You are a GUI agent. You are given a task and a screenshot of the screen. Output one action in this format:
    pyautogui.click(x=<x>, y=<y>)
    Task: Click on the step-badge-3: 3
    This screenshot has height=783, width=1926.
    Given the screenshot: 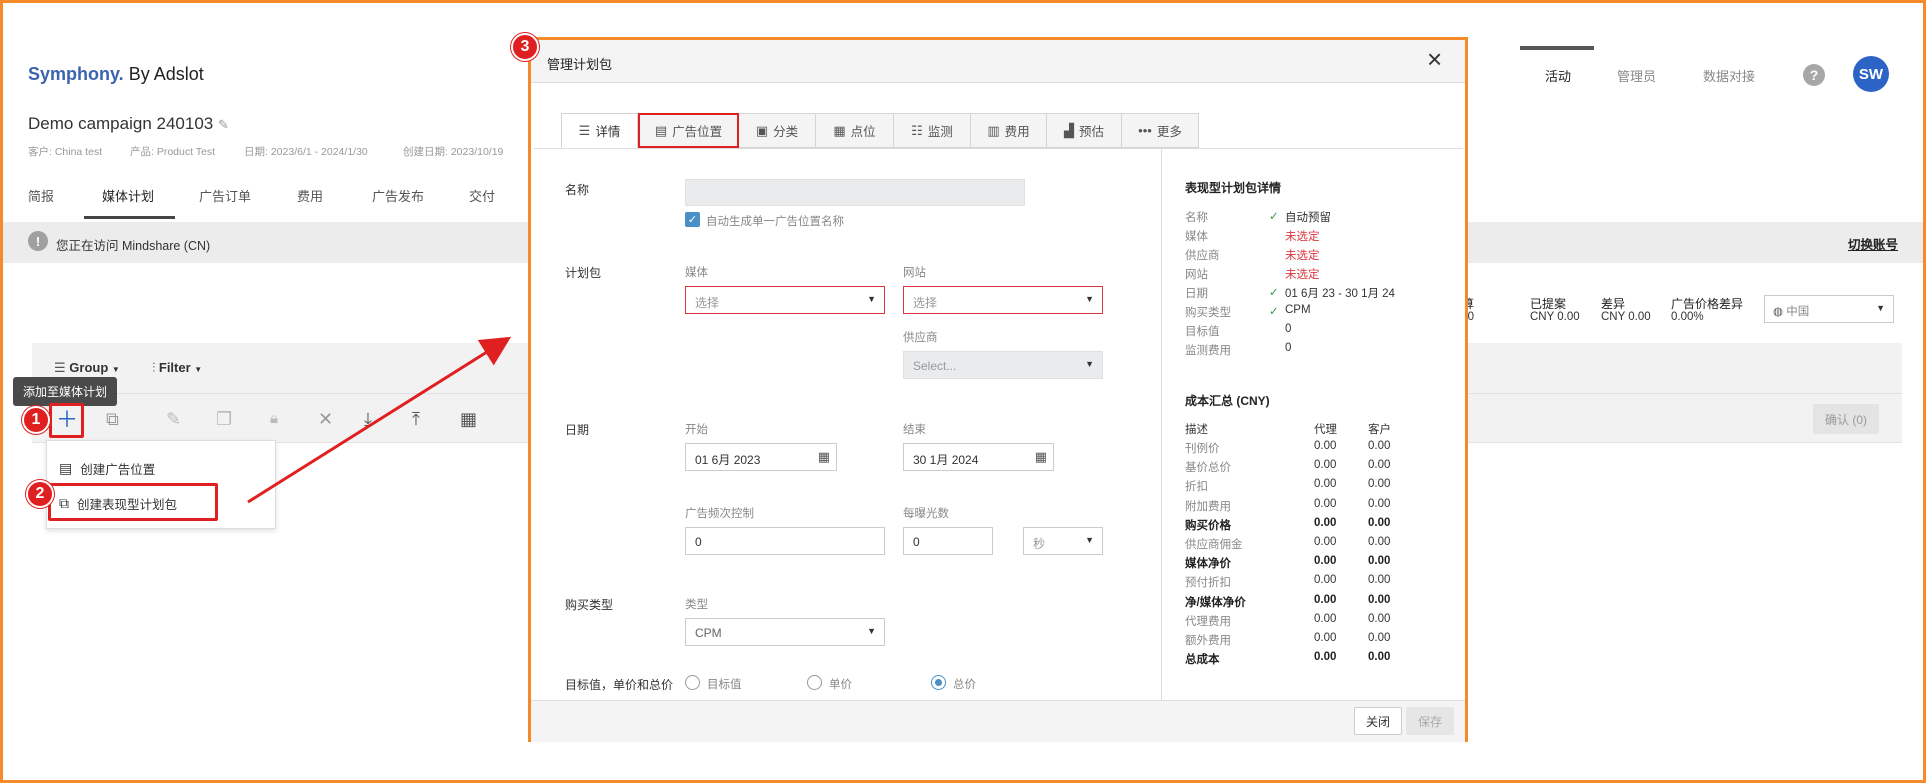 What is the action you would take?
    pyautogui.click(x=525, y=47)
    